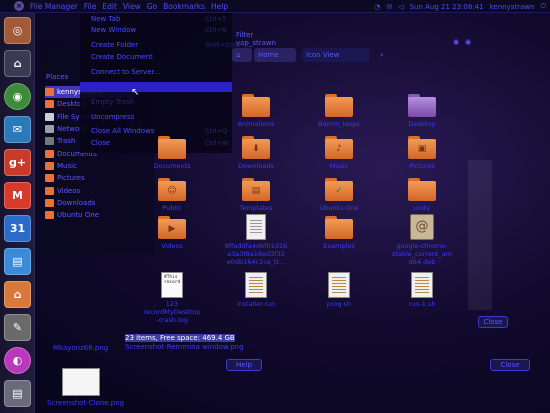 This screenshot has width=550, height=413. I want to click on close-button: Close, so click(510, 365).